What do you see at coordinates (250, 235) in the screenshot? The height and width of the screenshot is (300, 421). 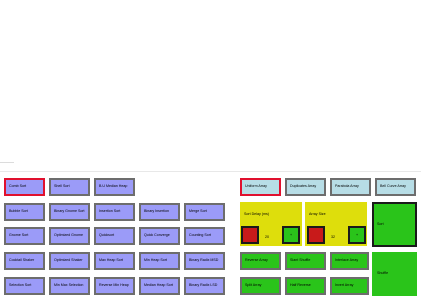 I see `sort-delay-decrease-button` at bounding box center [250, 235].